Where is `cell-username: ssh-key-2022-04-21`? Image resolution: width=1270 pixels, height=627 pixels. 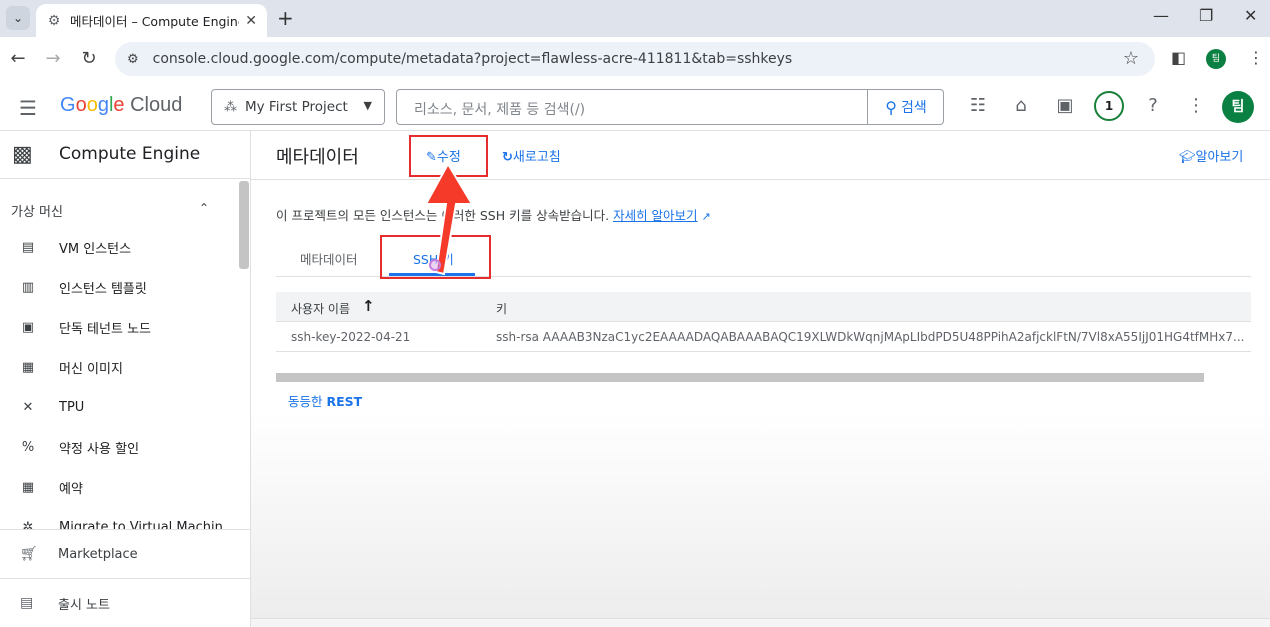 cell-username: ssh-key-2022-04-21 is located at coordinates (351, 337).